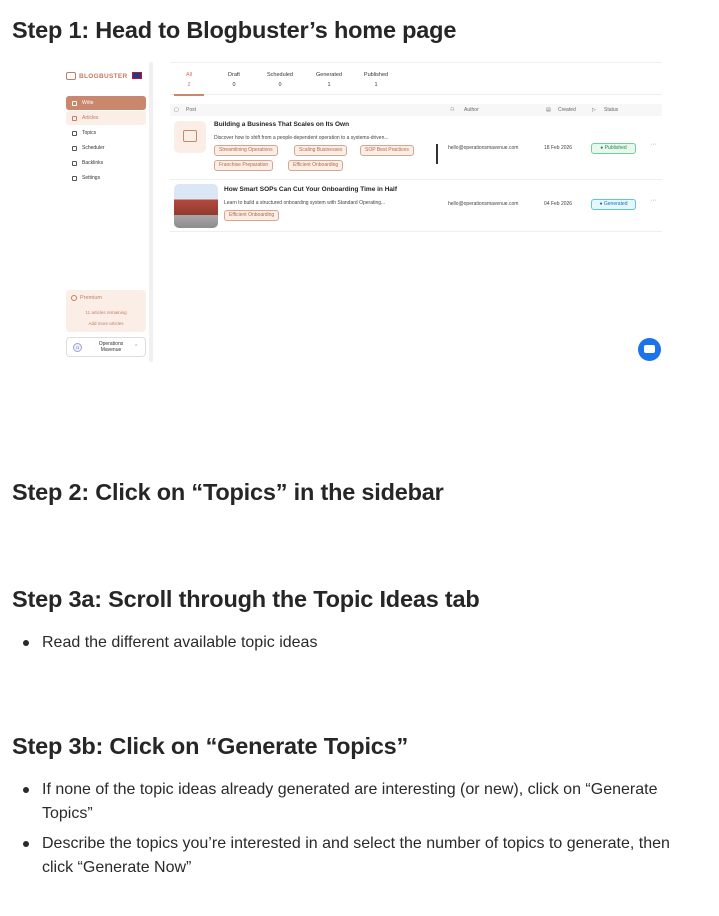  I want to click on sidebar-item-topics: Topics, so click(106, 133).